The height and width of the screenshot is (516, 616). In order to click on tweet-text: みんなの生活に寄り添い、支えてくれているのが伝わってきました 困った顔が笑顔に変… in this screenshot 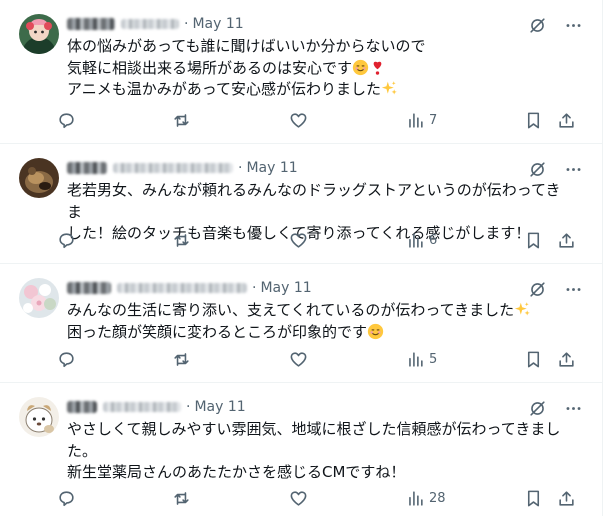, I will do `click(317, 321)`.